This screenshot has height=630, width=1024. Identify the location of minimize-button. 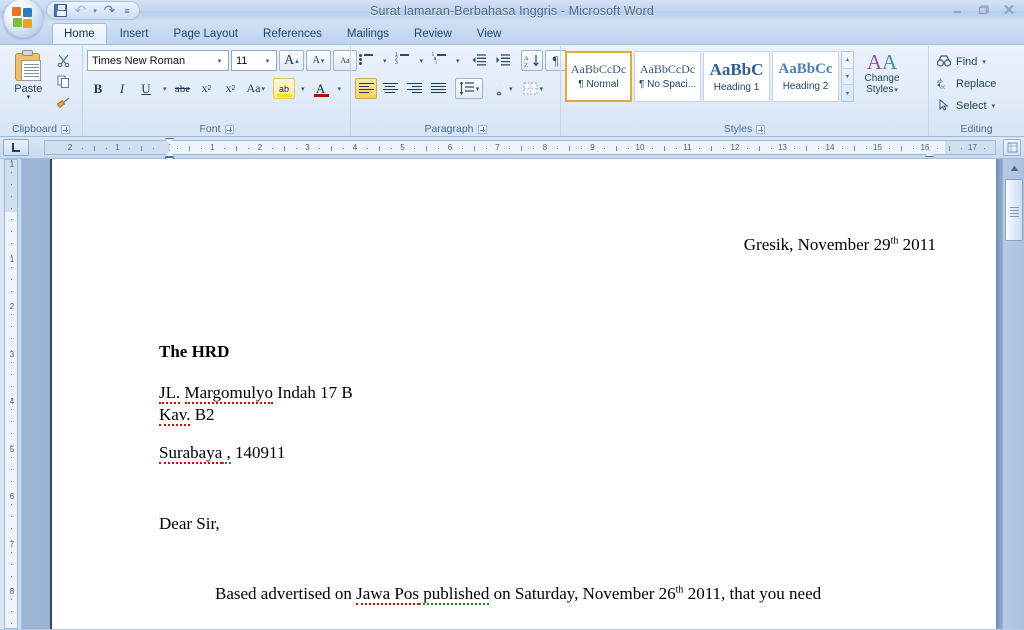
(957, 9).